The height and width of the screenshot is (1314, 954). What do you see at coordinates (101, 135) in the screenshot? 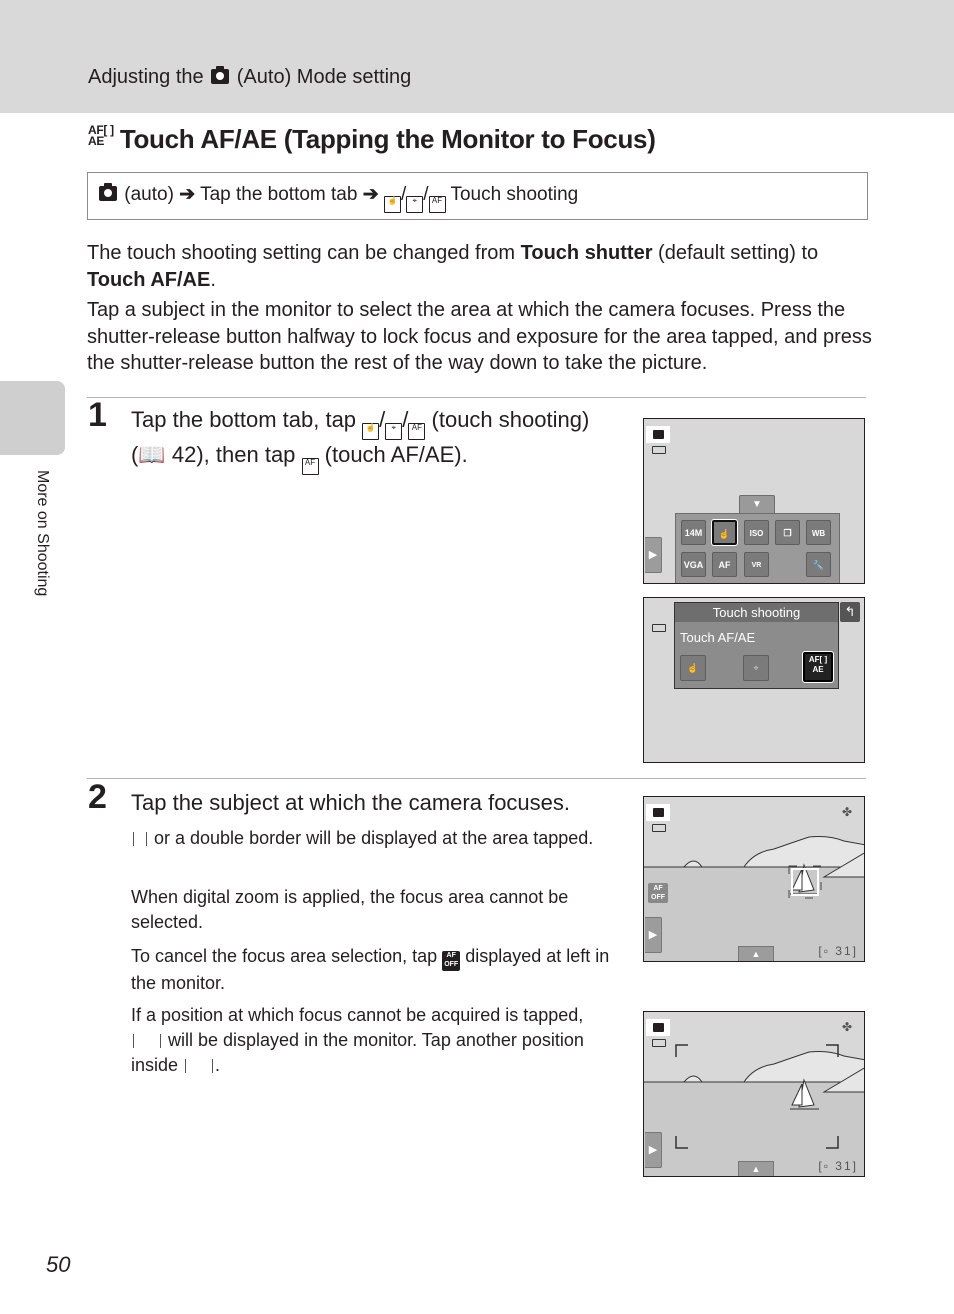
I see `touch-afae-icon: AF[ ] AE` at bounding box center [101, 135].